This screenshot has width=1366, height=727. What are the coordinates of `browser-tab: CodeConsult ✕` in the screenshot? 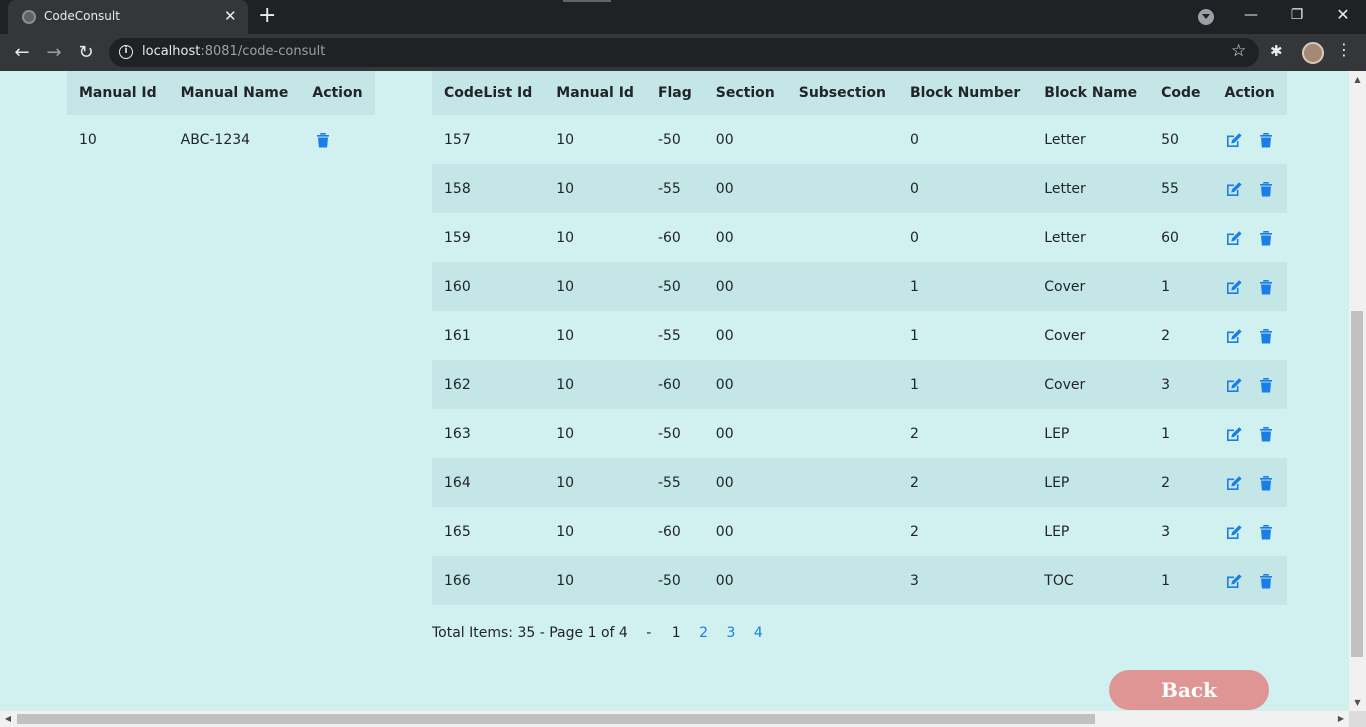 It's located at (128, 17).